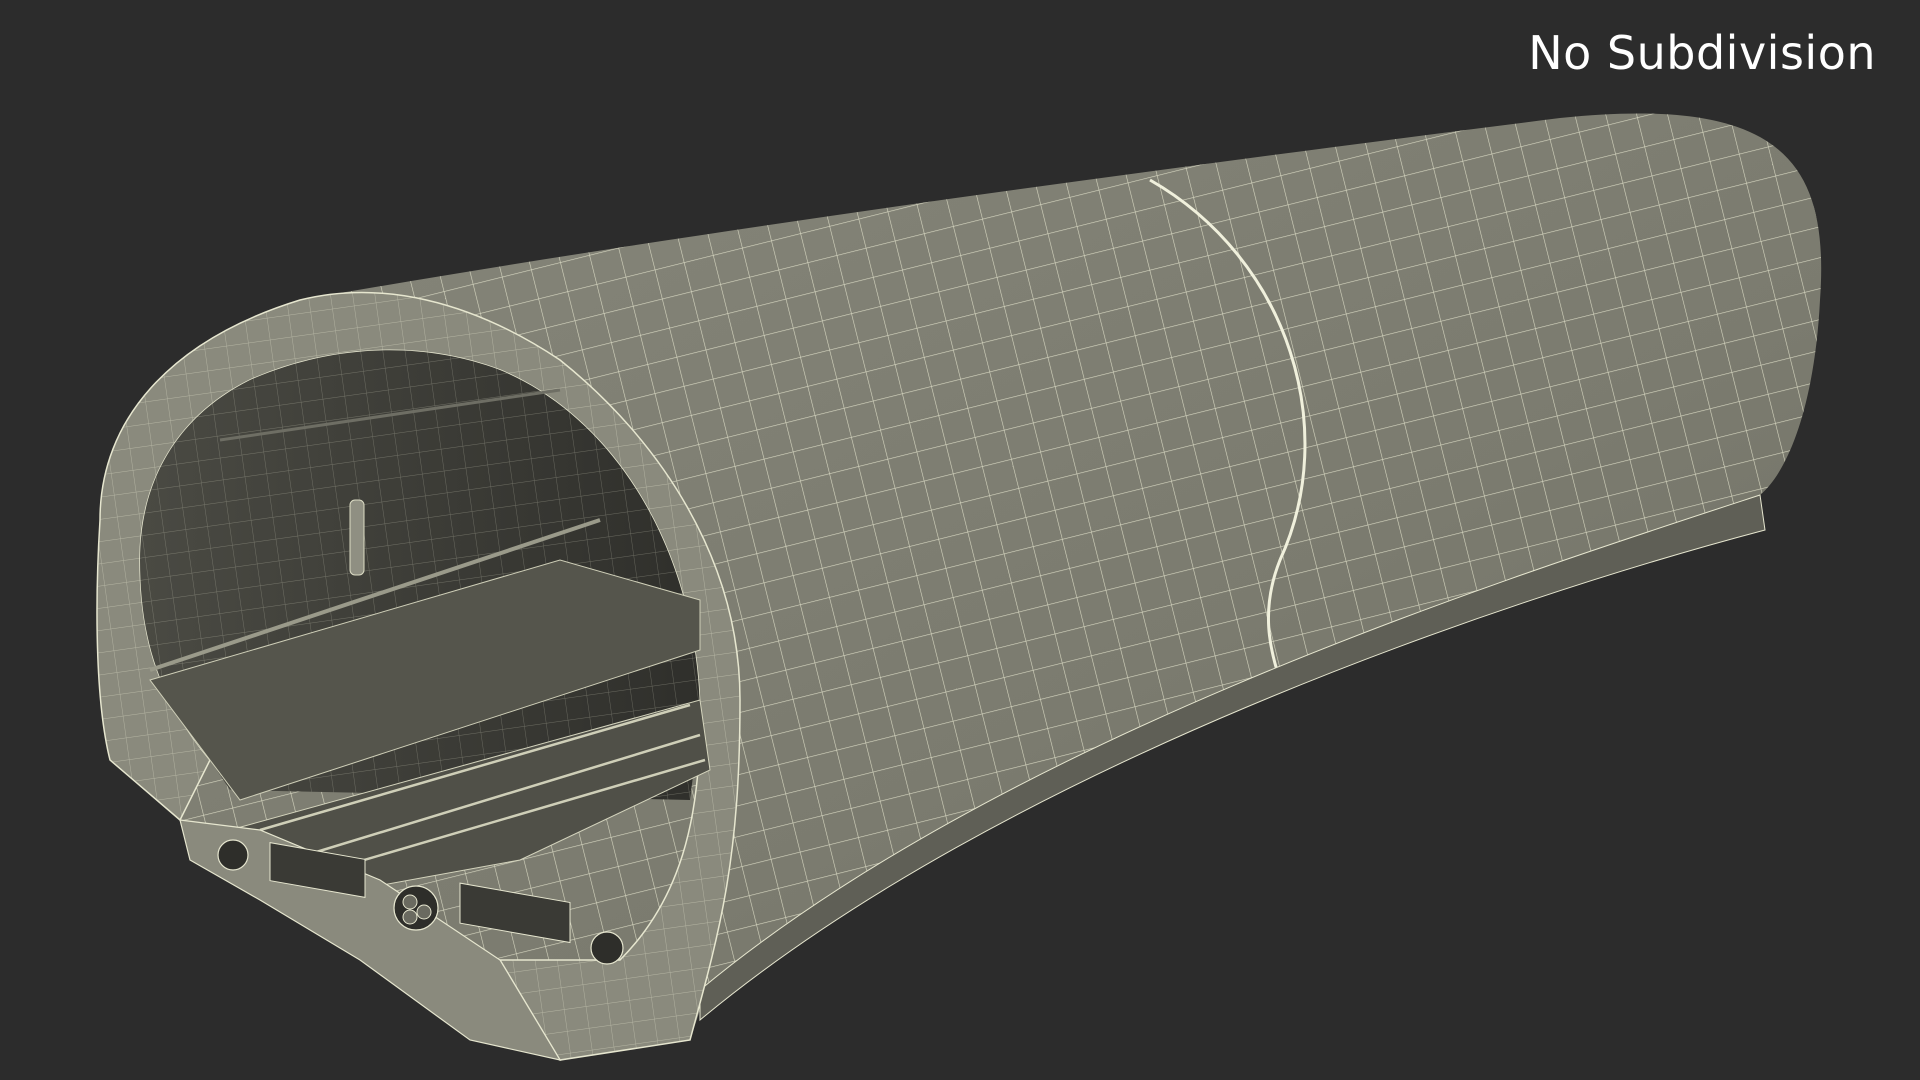 The height and width of the screenshot is (1080, 1920). What do you see at coordinates (357, 537) in the screenshot?
I see `light-fixture` at bounding box center [357, 537].